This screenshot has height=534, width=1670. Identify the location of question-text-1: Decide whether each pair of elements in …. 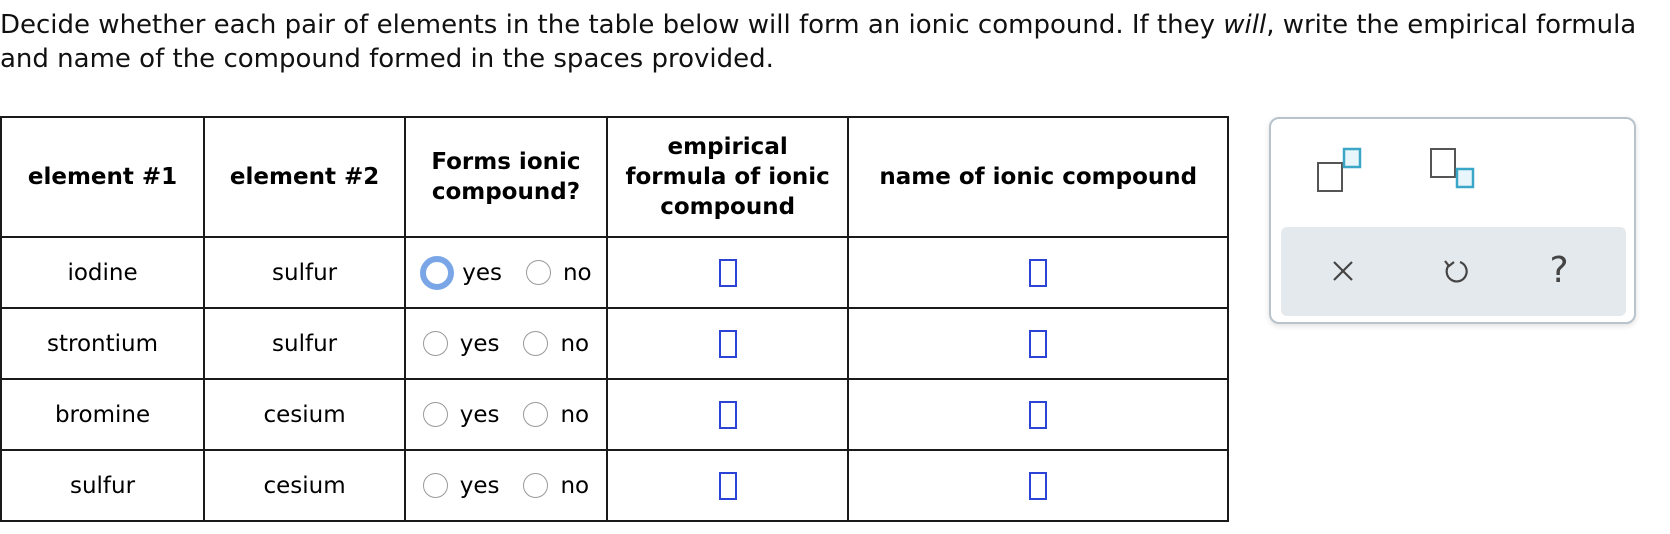
(612, 25).